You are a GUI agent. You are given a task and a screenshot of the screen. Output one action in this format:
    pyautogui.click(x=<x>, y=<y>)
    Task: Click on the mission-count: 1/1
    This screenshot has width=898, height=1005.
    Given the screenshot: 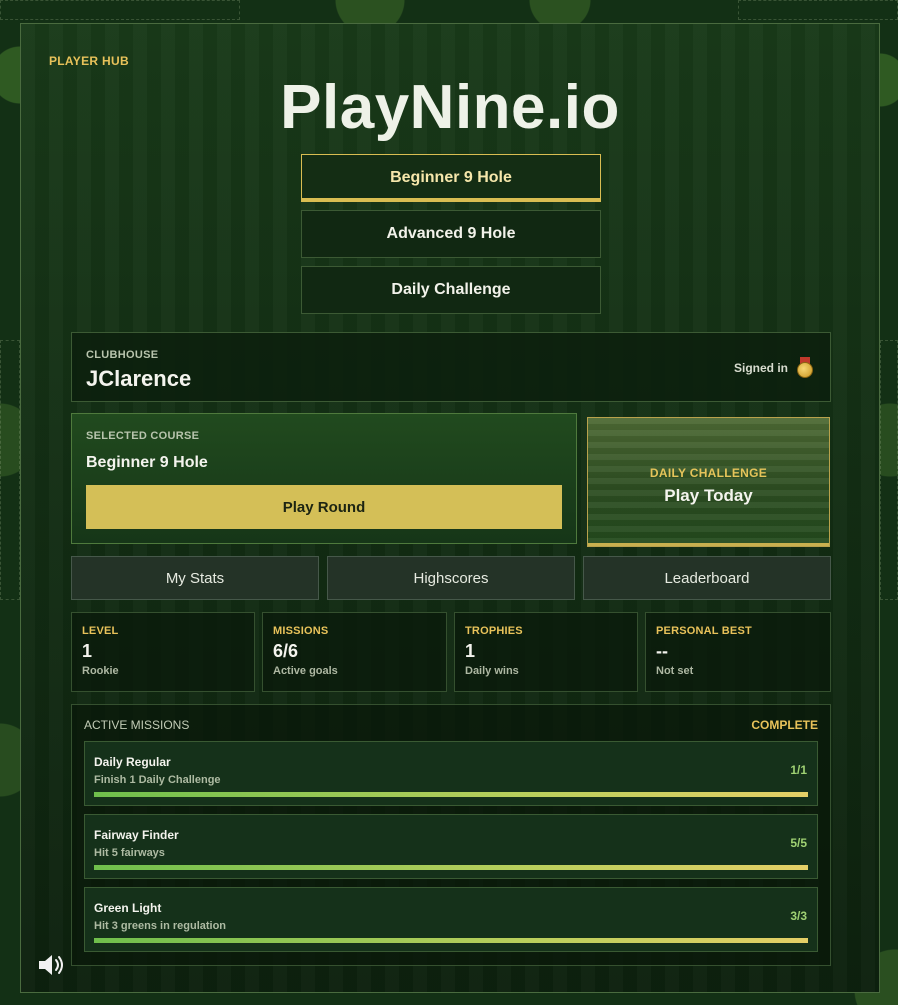 What is the action you would take?
    pyautogui.click(x=798, y=770)
    